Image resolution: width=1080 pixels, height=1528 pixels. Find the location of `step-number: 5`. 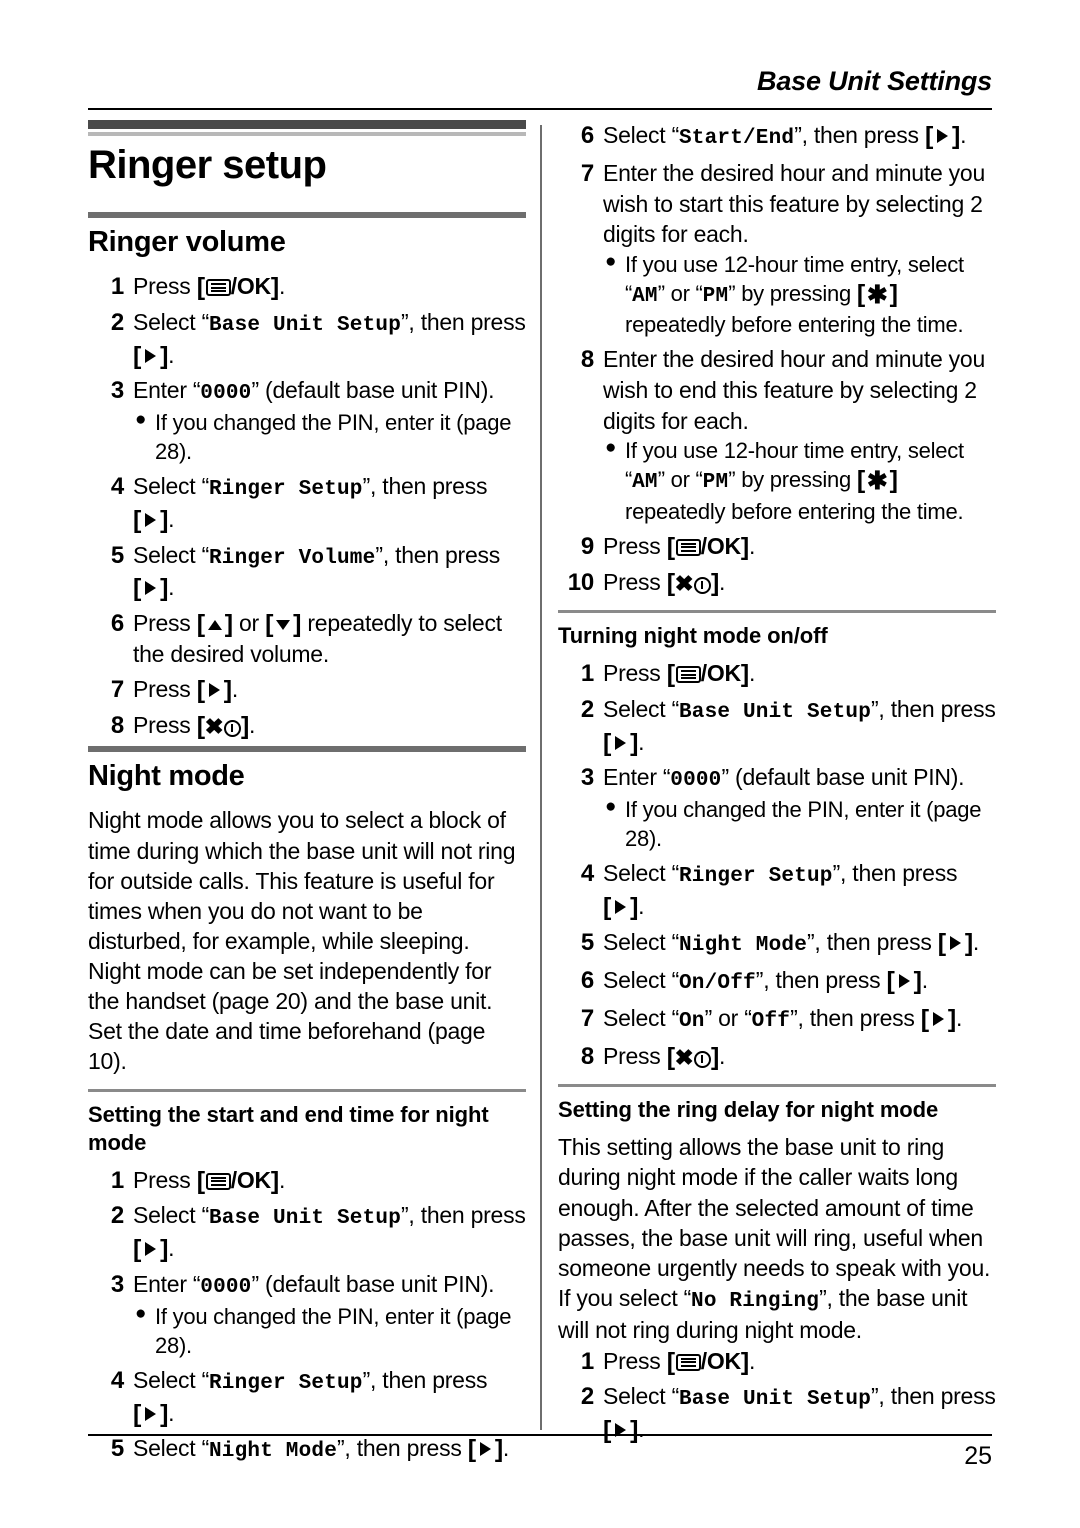

step-number: 5 is located at coordinates (117, 555).